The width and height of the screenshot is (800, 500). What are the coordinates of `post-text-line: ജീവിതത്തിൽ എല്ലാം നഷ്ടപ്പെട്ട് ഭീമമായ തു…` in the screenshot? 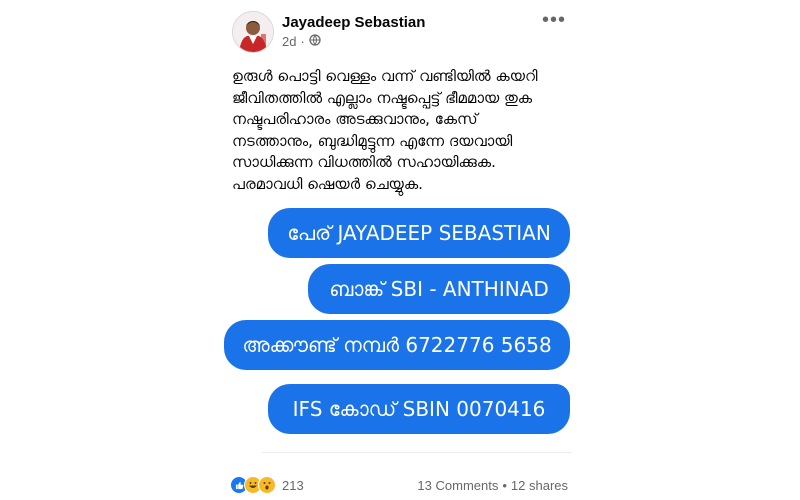 It's located at (382, 97).